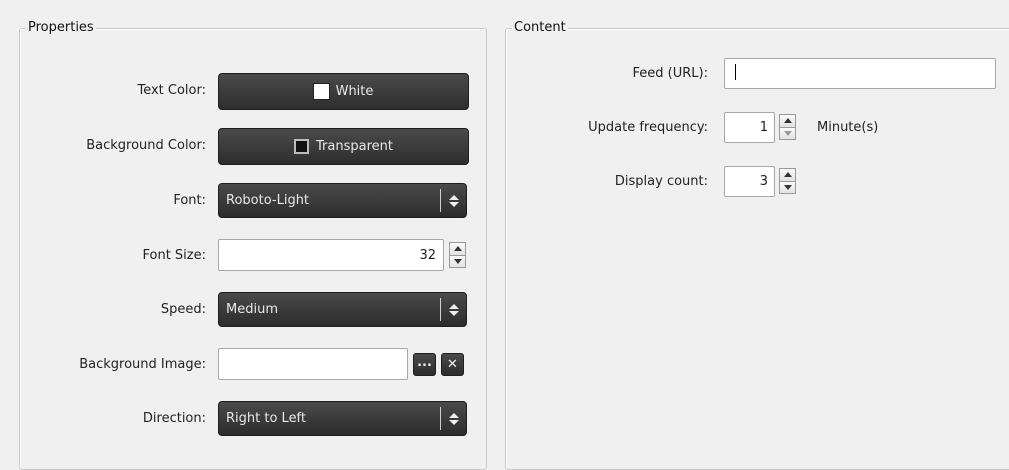  What do you see at coordinates (189, 200) in the screenshot?
I see `font-label: Font:` at bounding box center [189, 200].